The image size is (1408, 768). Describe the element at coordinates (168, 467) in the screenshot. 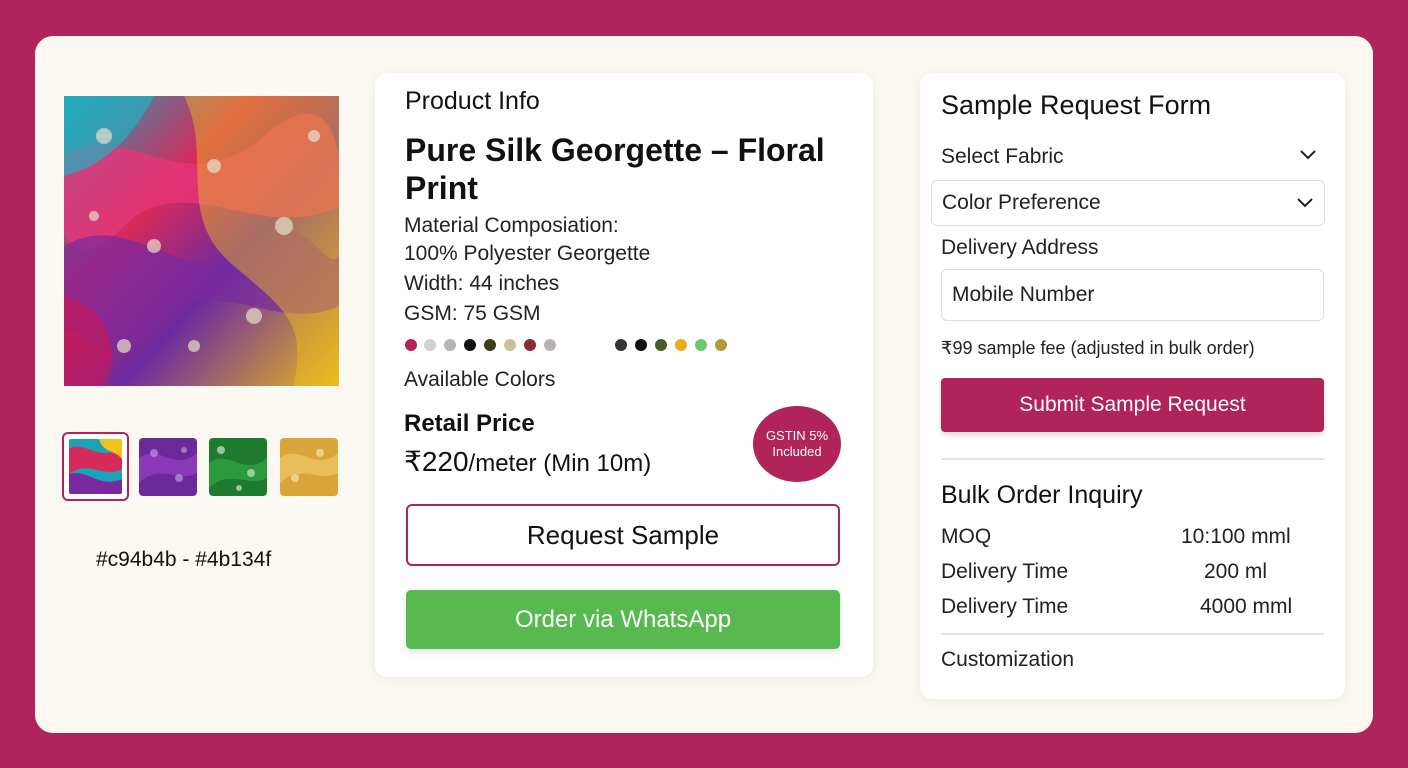

I see `thumbnail-purple` at that location.